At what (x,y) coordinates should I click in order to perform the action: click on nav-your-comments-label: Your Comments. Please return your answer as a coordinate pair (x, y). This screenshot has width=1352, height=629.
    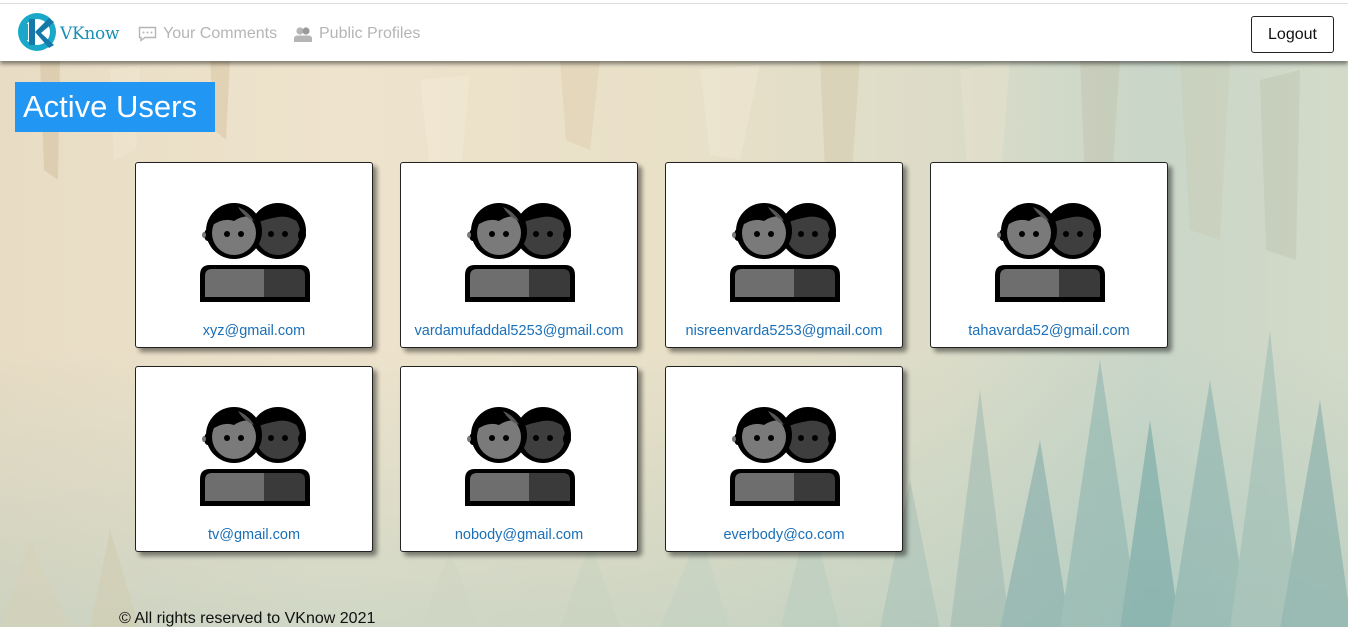
    Looking at the image, I should click on (220, 33).